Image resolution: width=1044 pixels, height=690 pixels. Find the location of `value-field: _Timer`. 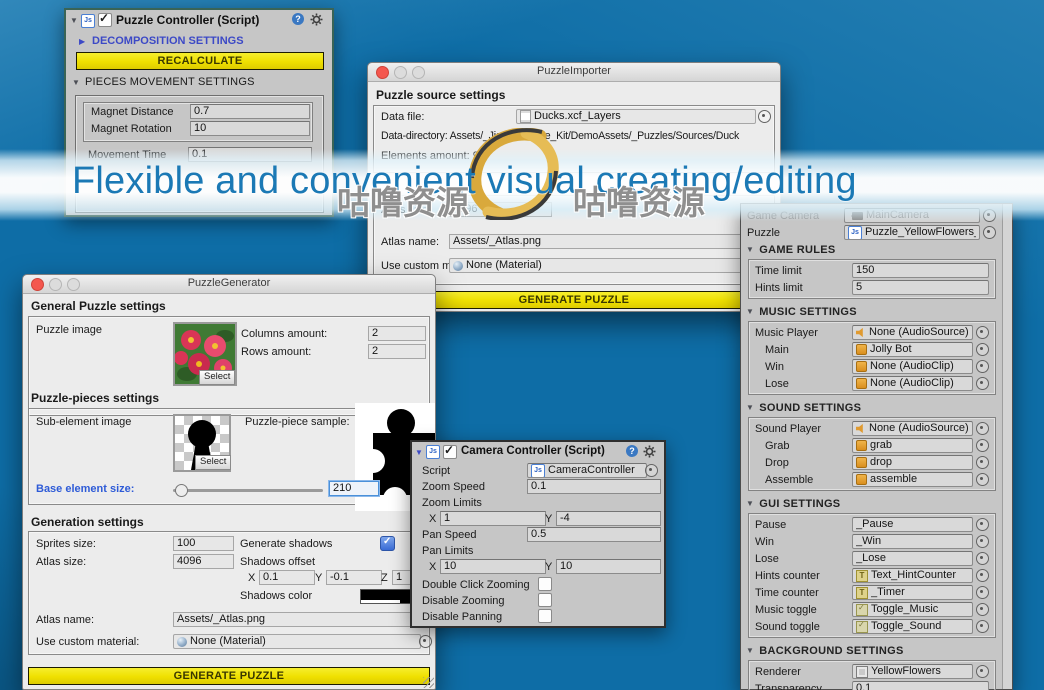

value-field: _Timer is located at coordinates (912, 592).